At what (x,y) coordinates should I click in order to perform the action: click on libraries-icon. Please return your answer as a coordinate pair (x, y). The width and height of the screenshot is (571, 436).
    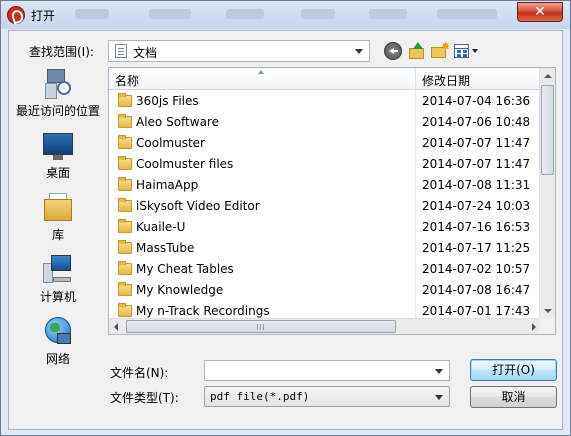
    Looking at the image, I should click on (58, 208).